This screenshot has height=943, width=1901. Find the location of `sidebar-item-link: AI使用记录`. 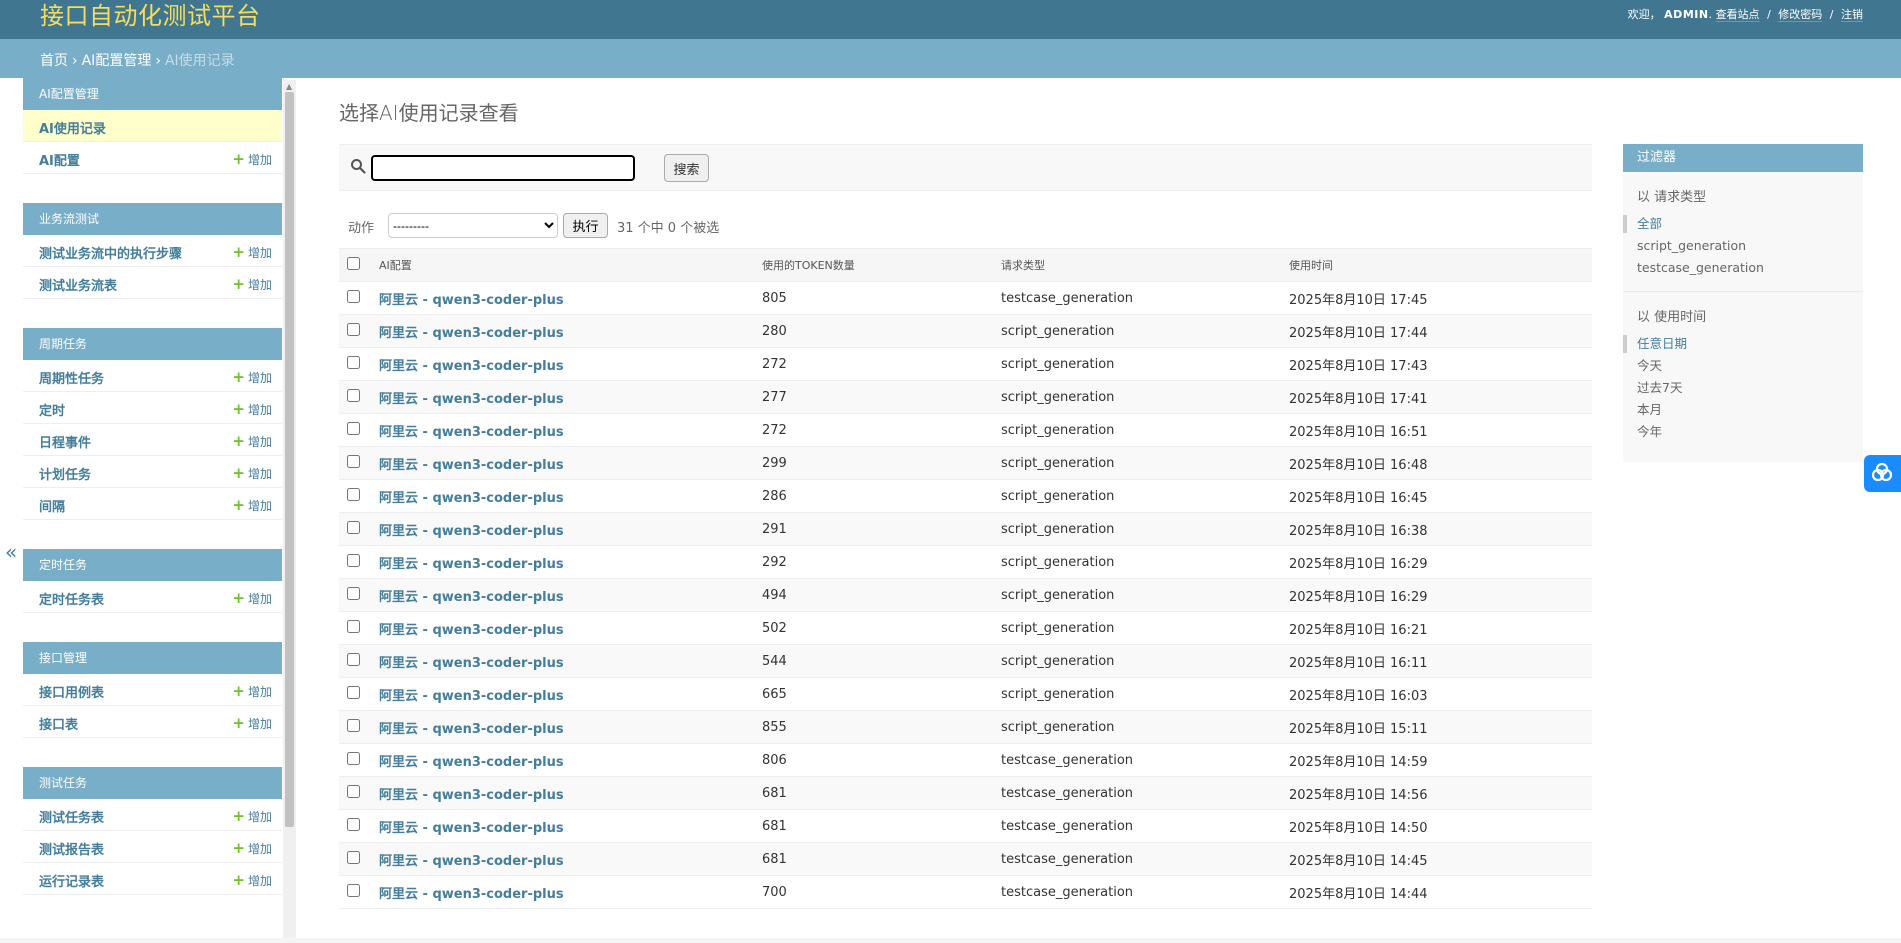

sidebar-item-link: AI使用记录 is located at coordinates (72, 127).